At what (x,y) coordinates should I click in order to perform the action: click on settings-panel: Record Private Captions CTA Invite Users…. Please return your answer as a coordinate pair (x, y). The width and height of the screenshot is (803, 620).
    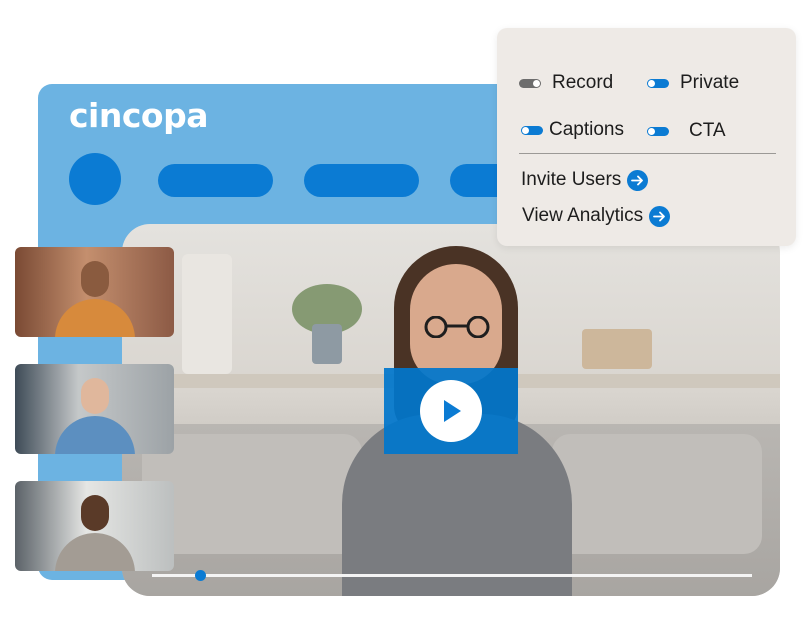
    Looking at the image, I should click on (646, 137).